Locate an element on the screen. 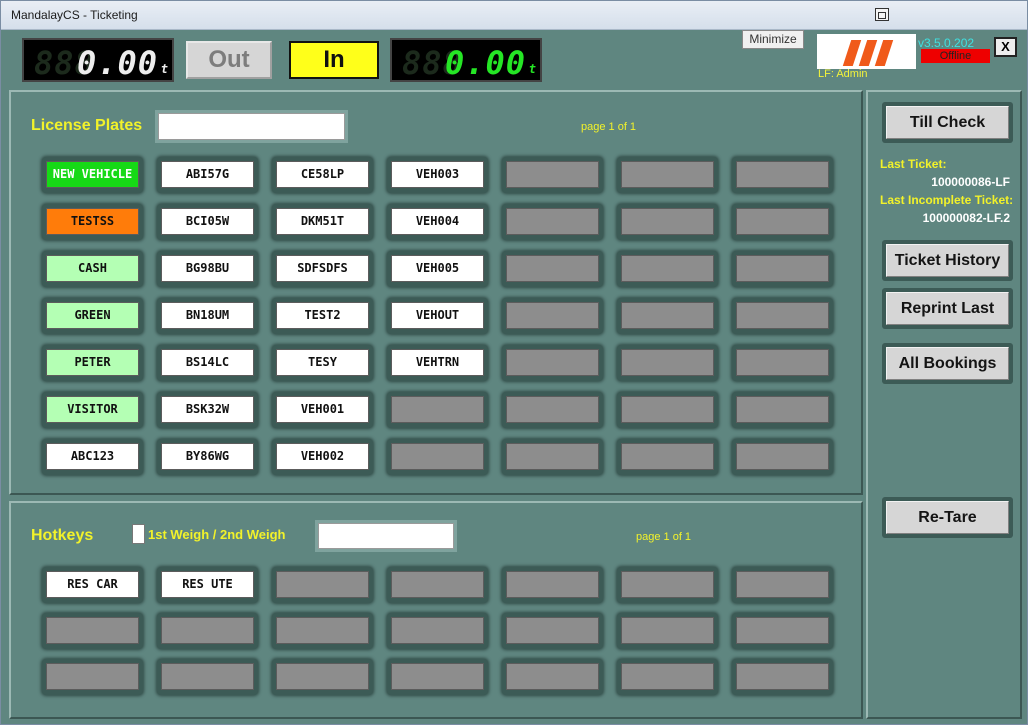 The image size is (1028, 725). out-button: Out is located at coordinates (229, 60).